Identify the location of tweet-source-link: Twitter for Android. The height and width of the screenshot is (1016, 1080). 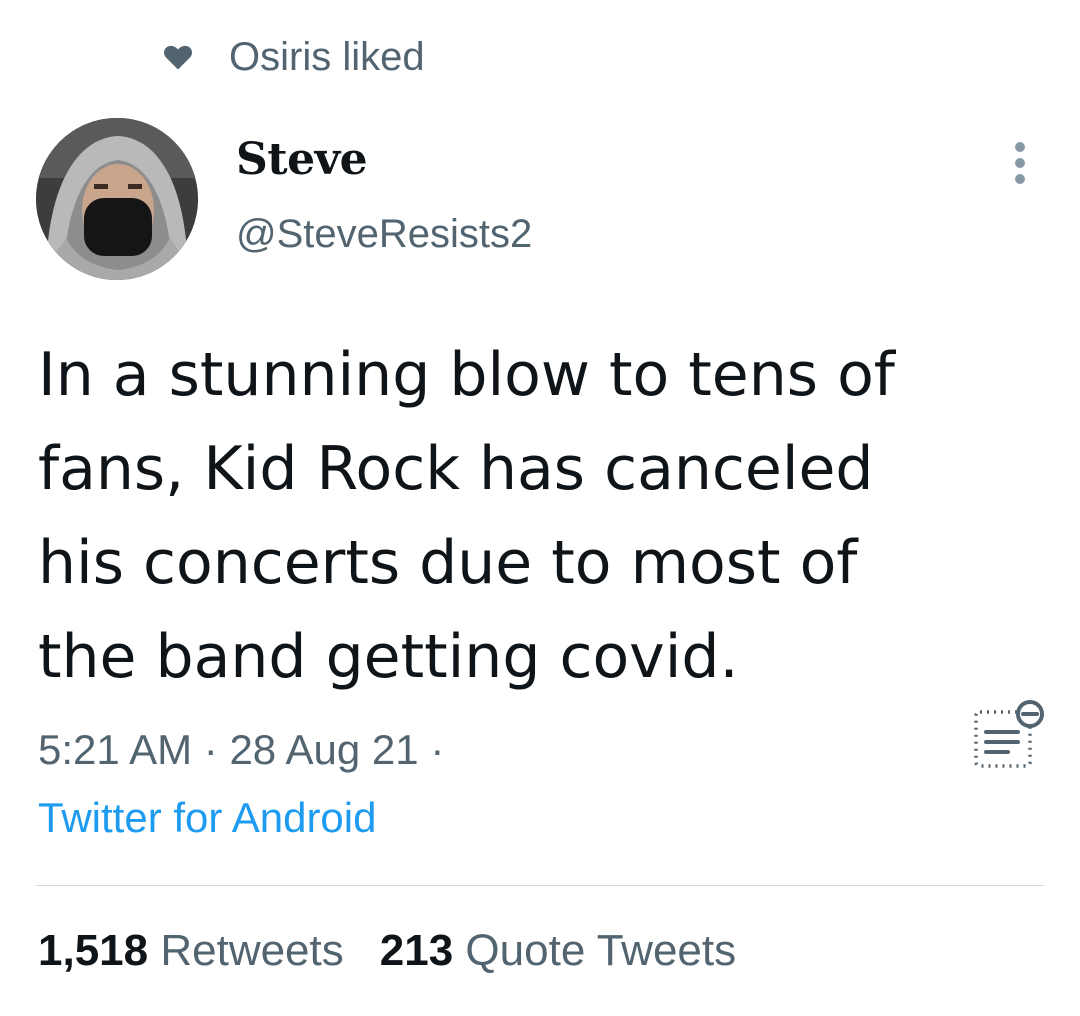
(207, 818).